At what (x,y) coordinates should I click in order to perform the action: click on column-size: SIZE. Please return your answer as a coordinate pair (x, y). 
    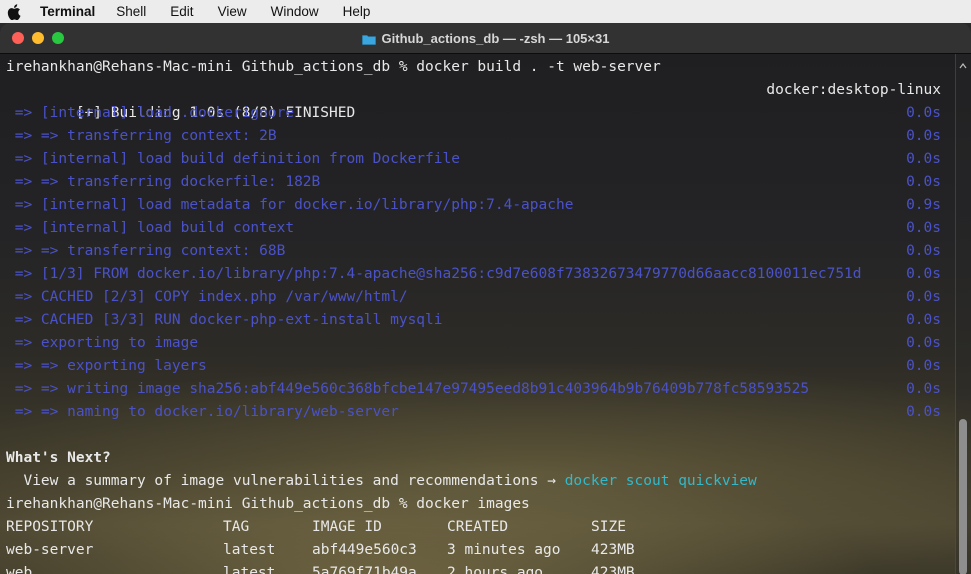
    Looking at the image, I should click on (608, 527).